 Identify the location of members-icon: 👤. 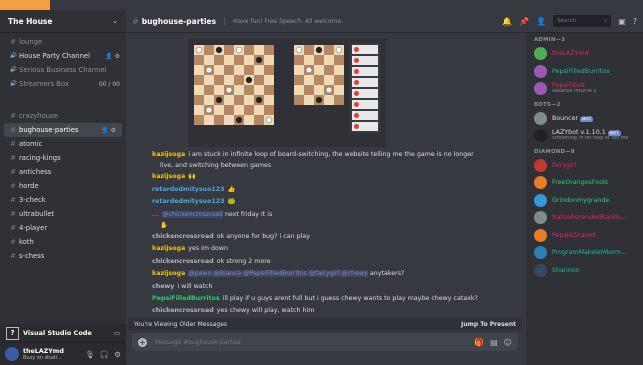
(541, 21).